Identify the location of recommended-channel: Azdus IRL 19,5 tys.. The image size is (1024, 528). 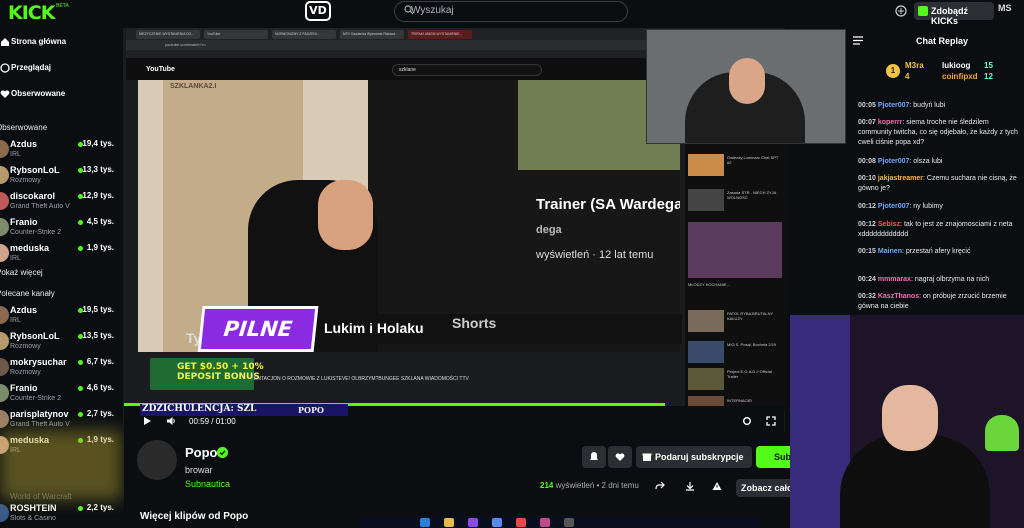
(60, 315).